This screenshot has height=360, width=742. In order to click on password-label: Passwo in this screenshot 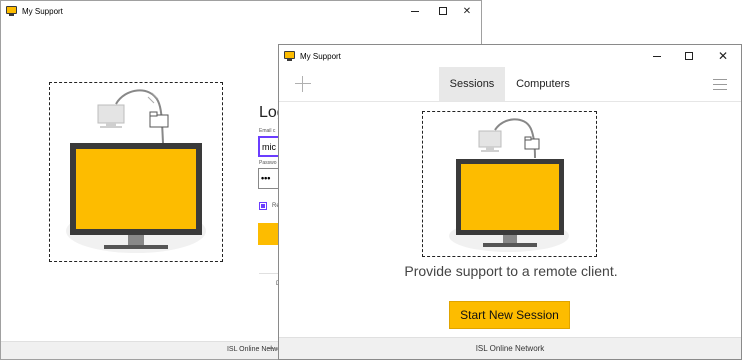, I will do `click(268, 163)`.